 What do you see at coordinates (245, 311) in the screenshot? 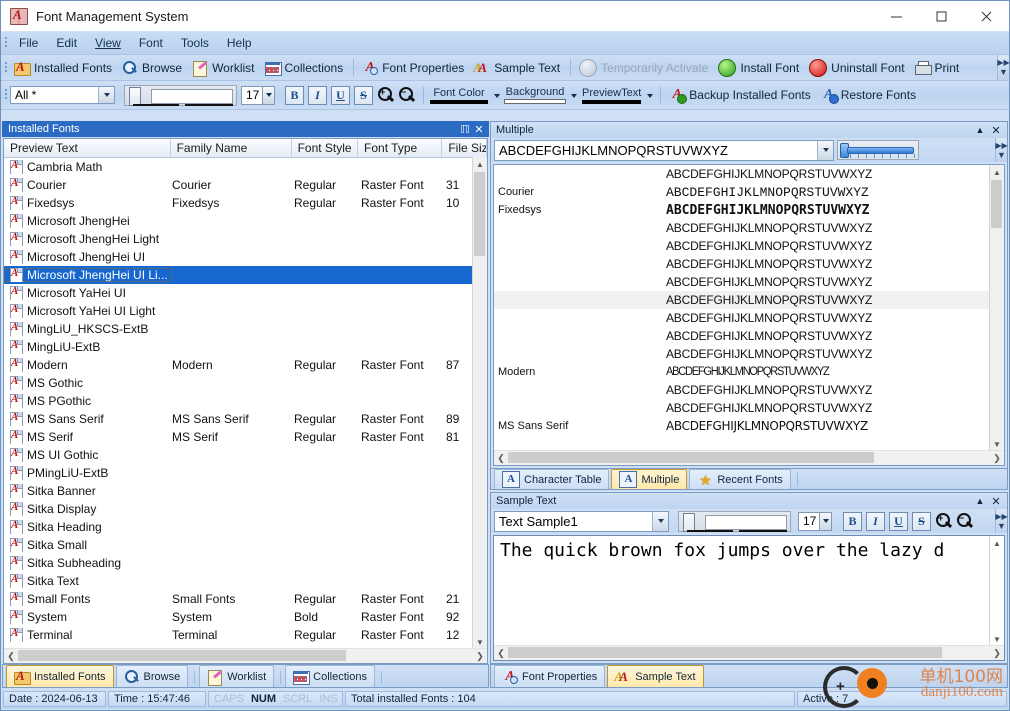
I see `table-row: A Microsoft YaHei UI Light` at bounding box center [245, 311].